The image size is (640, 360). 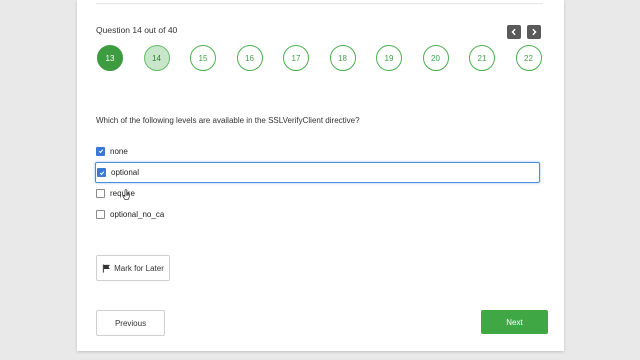 I want to click on mark-for-later-button: Mark for Later, so click(x=133, y=268).